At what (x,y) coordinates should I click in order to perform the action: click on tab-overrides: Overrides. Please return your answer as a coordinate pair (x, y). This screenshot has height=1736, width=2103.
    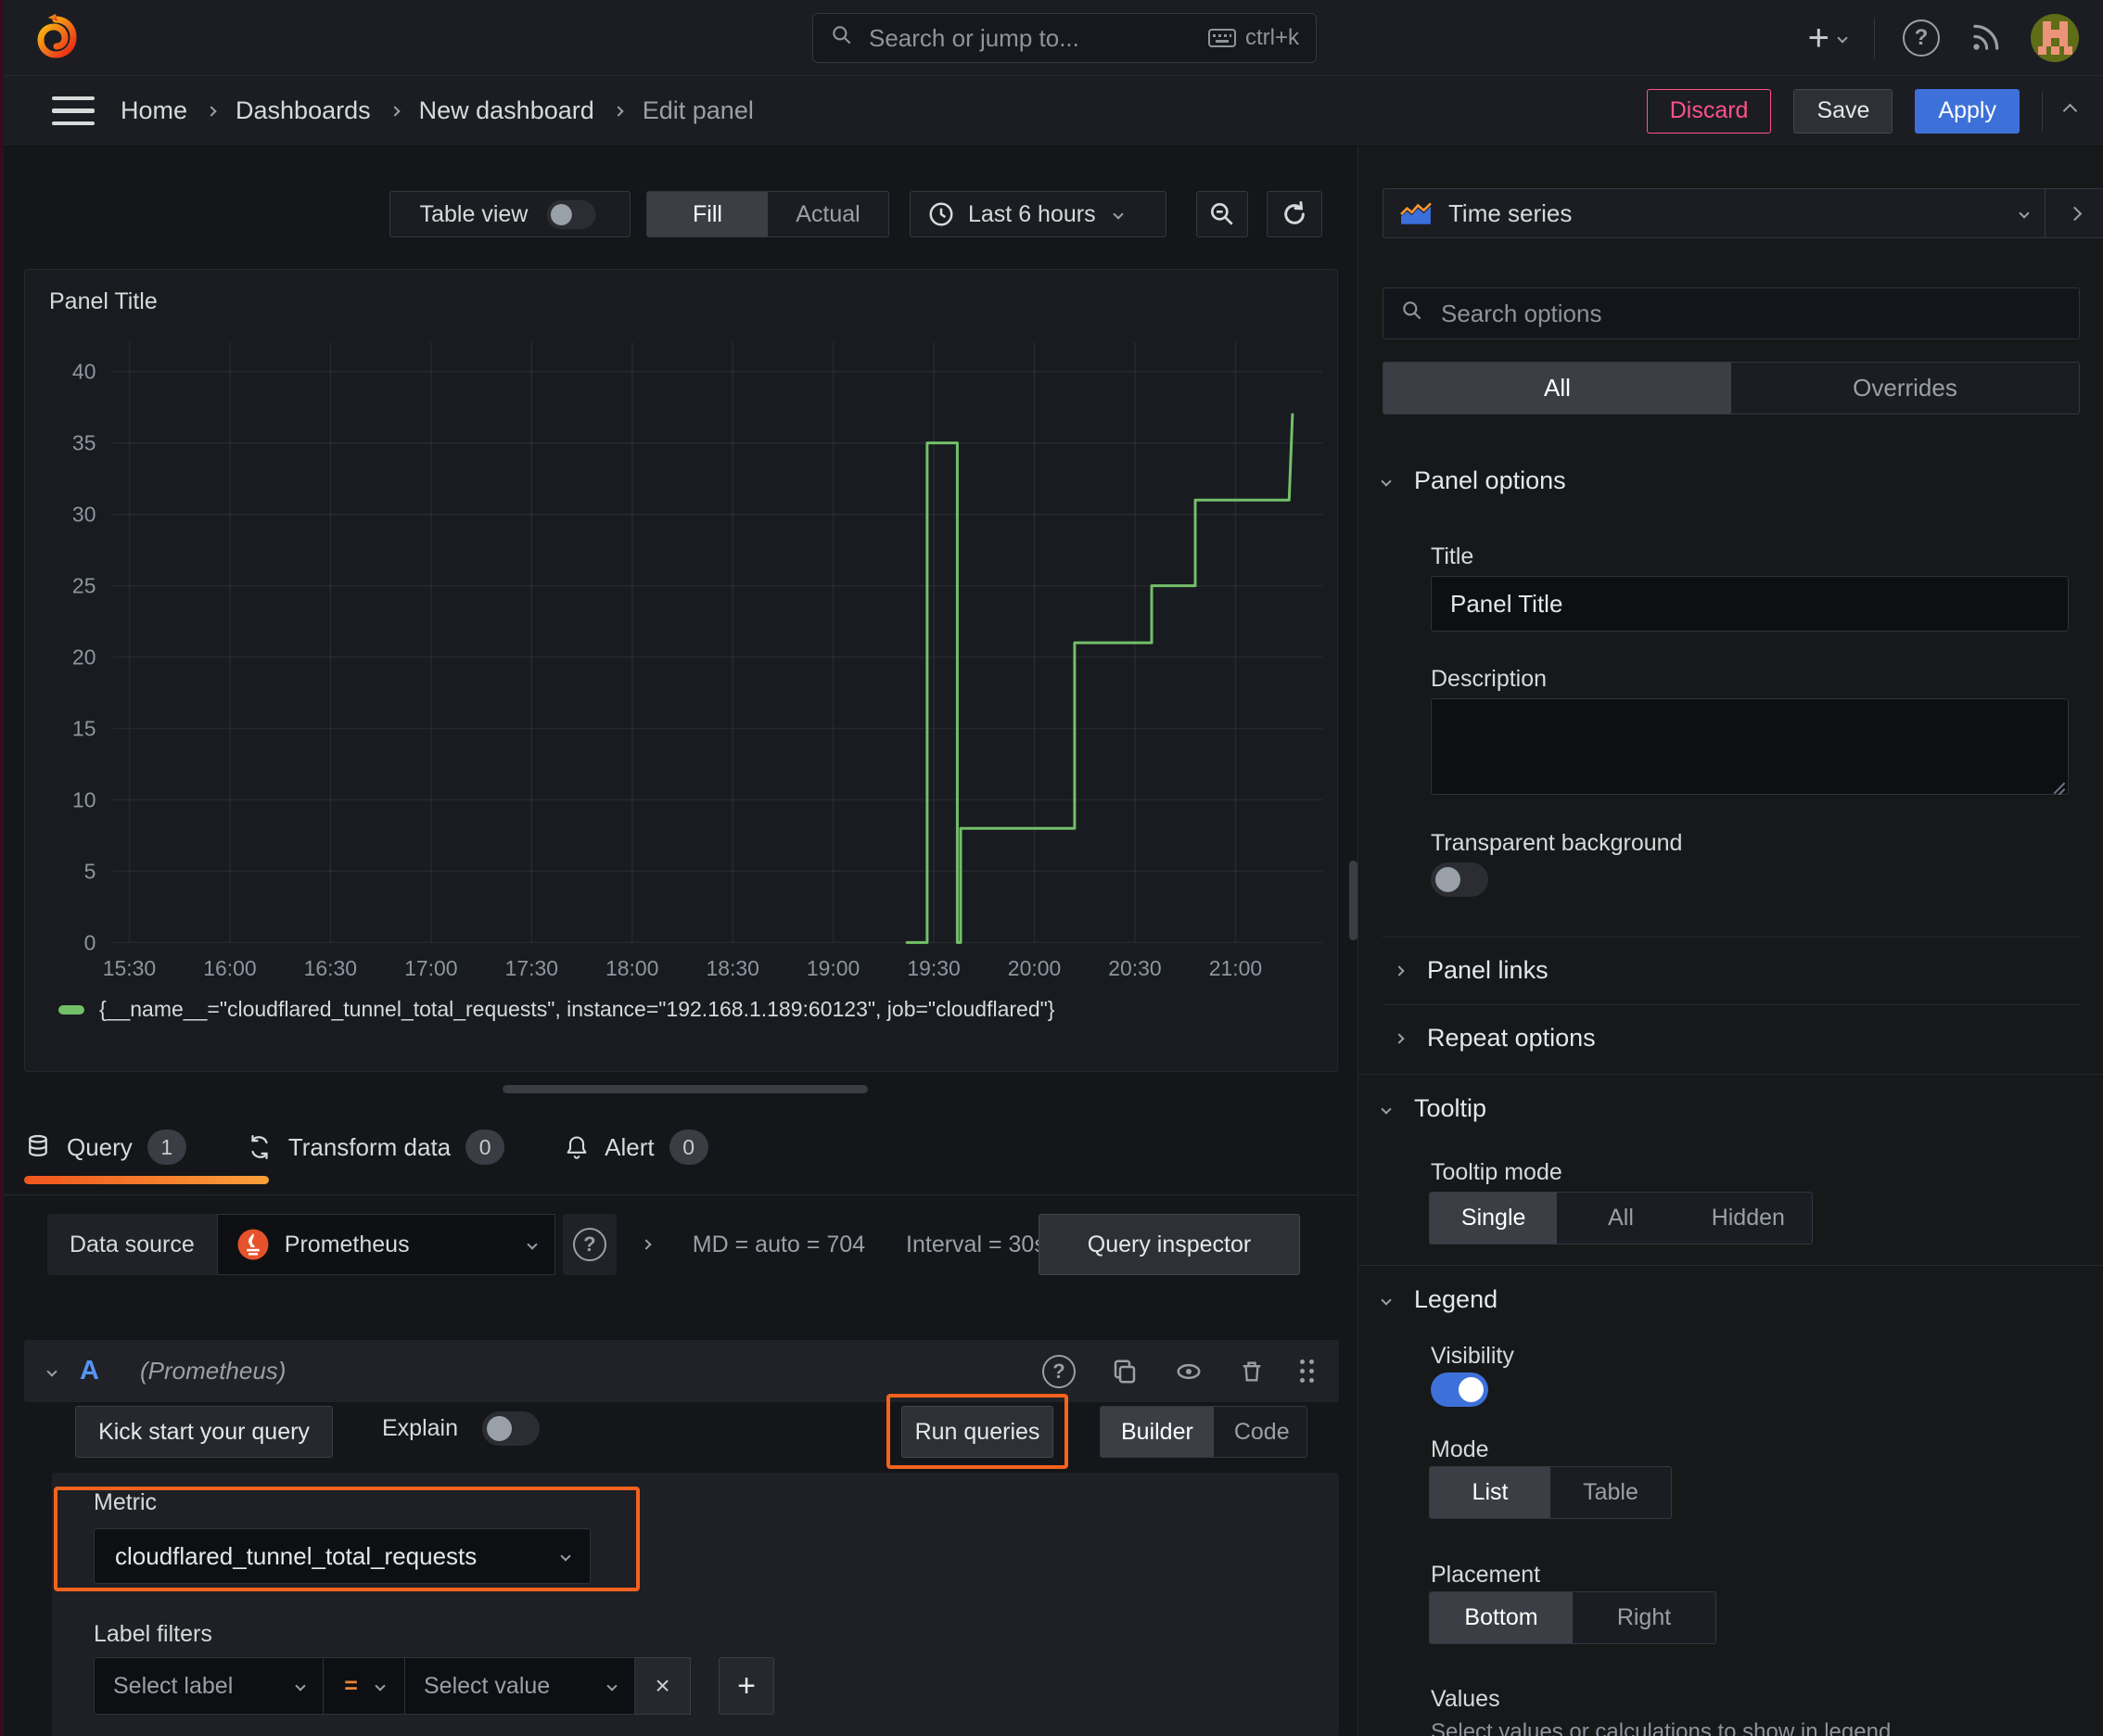
    Looking at the image, I should click on (1905, 388).